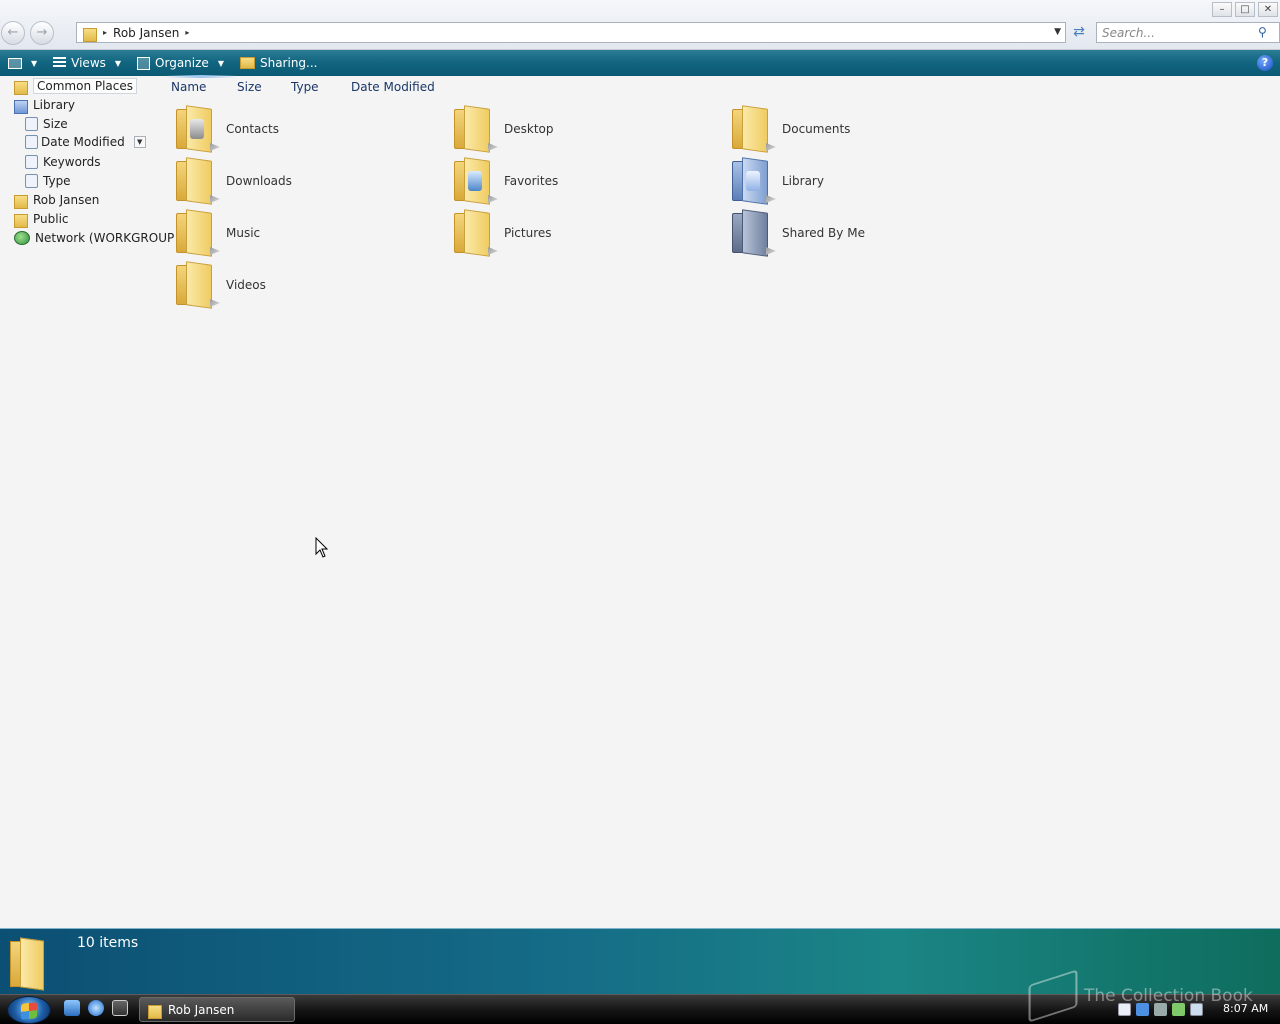 This screenshot has height=1024, width=1280. Describe the element at coordinates (1079, 32) in the screenshot. I see `refresh-icon: ⇄` at that location.